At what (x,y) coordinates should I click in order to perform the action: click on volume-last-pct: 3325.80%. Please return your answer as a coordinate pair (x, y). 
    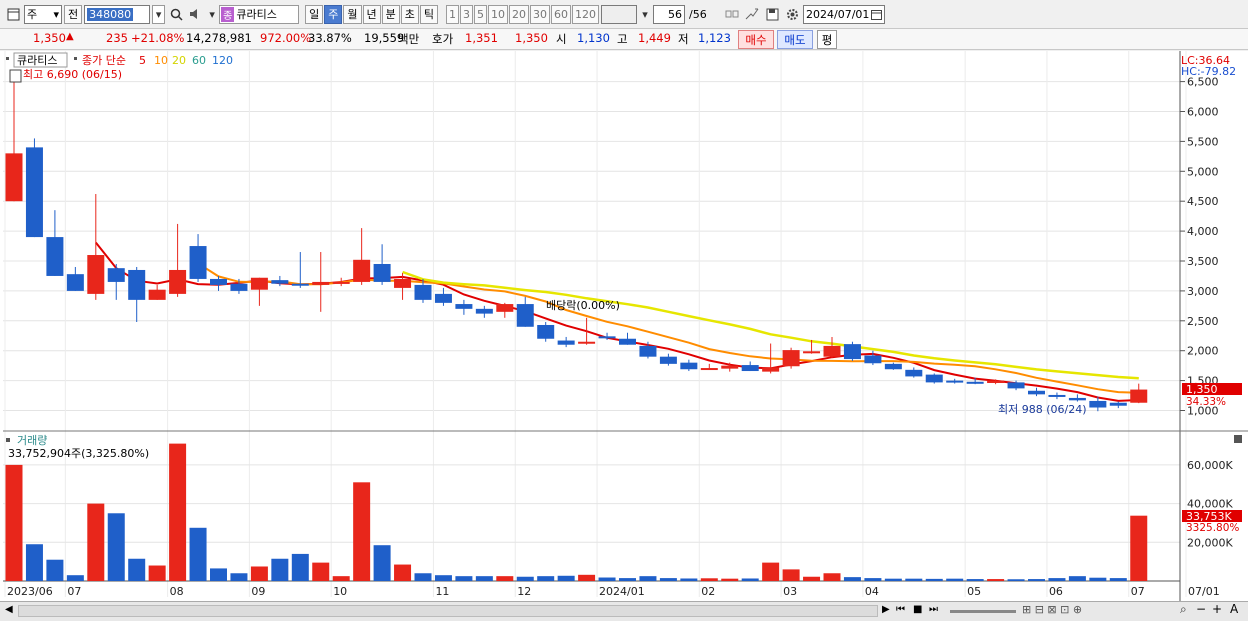
    Looking at the image, I should click on (1212, 528).